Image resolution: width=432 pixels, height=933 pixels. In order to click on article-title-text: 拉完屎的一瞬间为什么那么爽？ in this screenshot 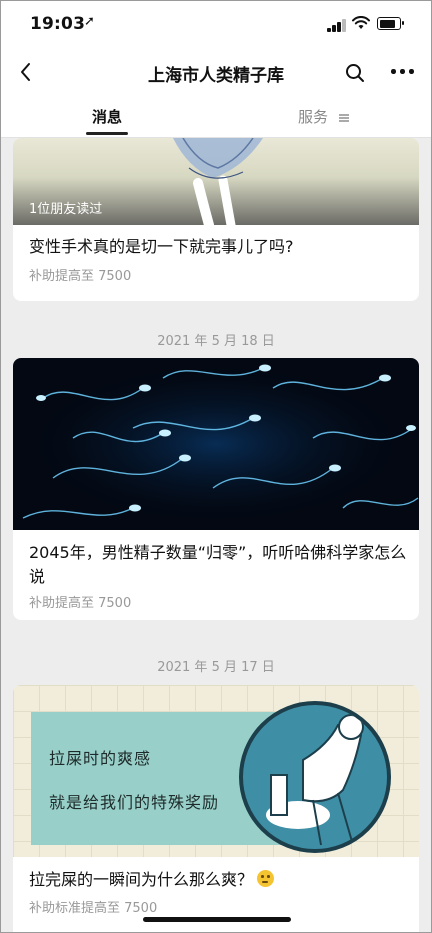, I will do `click(141, 879)`.